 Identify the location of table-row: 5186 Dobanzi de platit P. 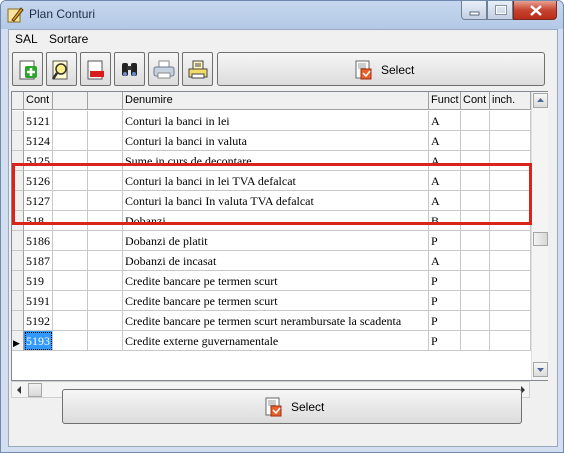
(271, 241).